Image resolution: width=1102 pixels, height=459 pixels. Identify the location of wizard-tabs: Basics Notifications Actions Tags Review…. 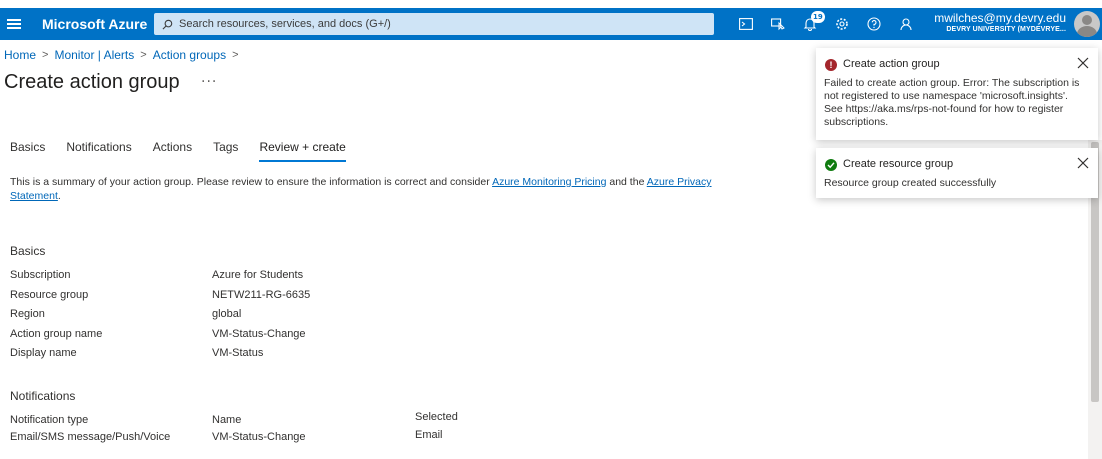
(188, 151).